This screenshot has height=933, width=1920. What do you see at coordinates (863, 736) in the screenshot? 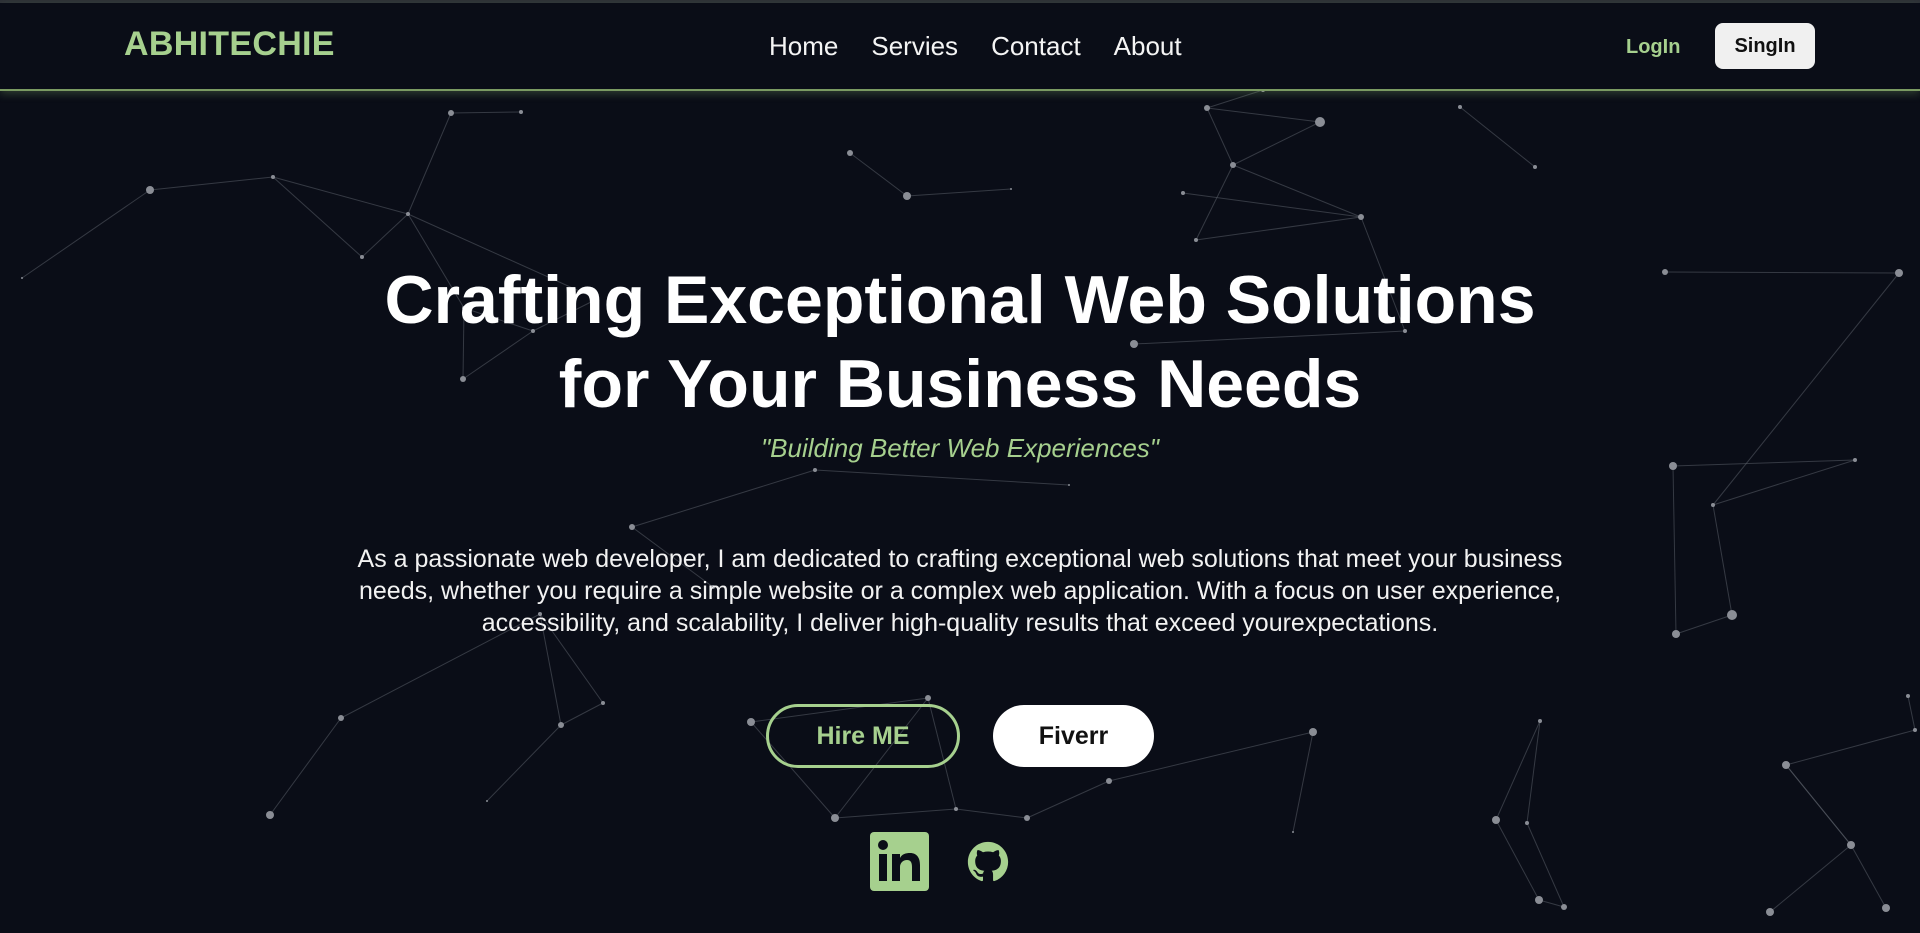
I see `hire-me-button: Hire ME` at bounding box center [863, 736].